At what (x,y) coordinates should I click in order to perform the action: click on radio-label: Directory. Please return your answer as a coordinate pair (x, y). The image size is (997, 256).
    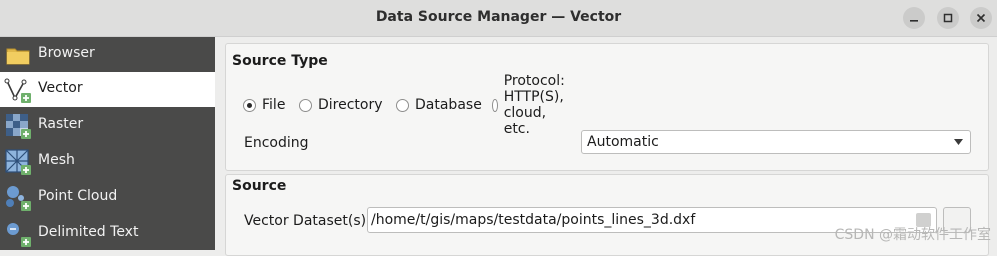
    Looking at the image, I should click on (350, 105).